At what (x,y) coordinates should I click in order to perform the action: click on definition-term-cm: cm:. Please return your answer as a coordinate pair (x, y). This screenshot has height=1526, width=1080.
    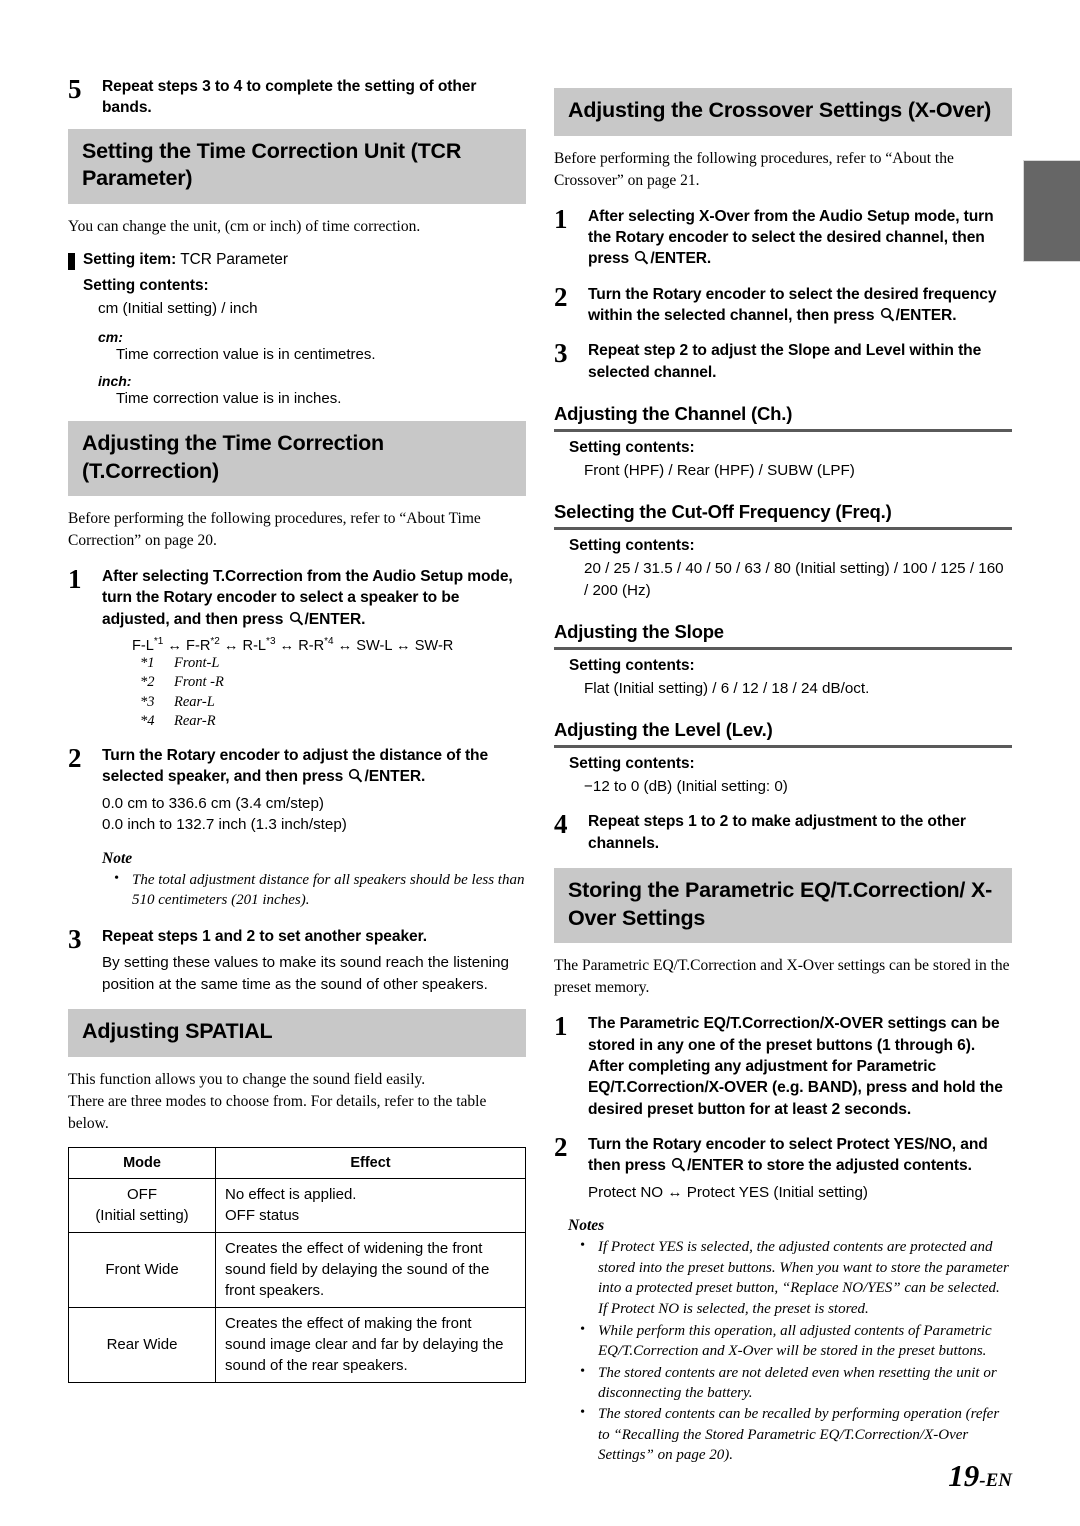
    Looking at the image, I should click on (110, 337).